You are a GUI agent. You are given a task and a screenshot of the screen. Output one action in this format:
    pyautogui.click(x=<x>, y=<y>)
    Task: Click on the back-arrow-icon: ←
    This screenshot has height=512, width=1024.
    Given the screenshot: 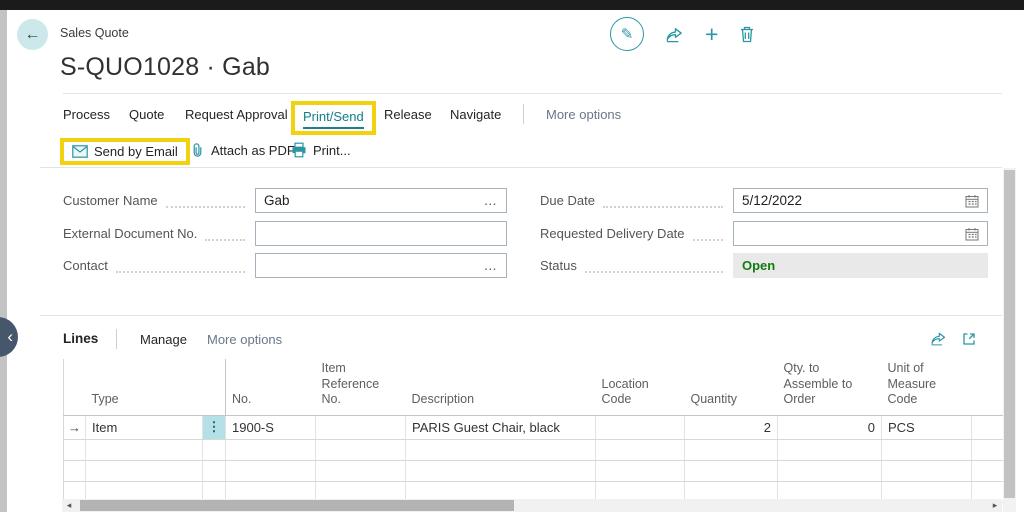 What is the action you would take?
    pyautogui.click(x=32, y=34)
    